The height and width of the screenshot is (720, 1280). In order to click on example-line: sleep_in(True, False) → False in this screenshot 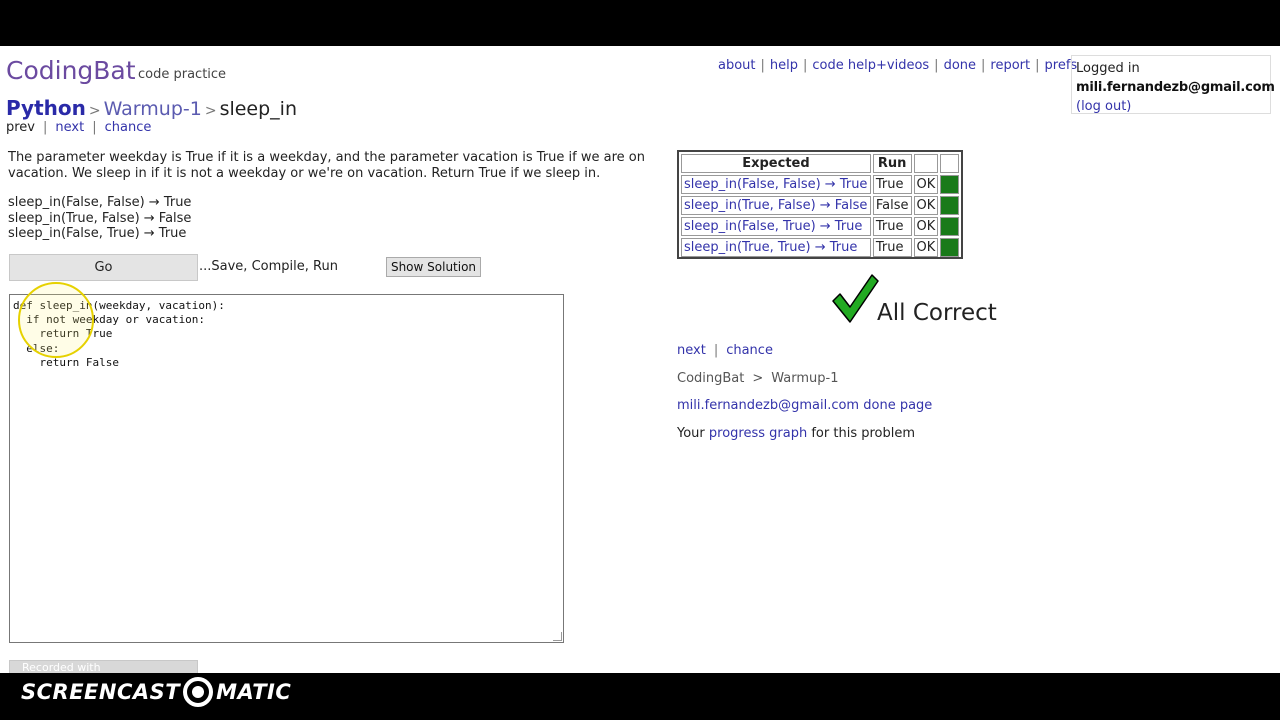, I will do `click(100, 218)`.